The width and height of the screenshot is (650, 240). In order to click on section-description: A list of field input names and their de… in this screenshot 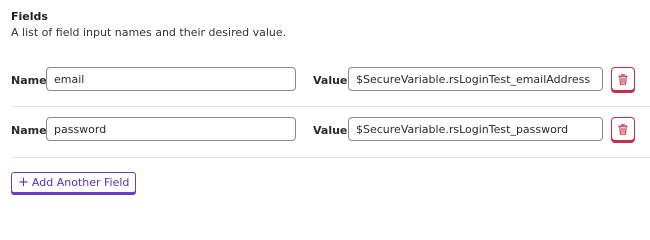, I will do `click(149, 32)`.